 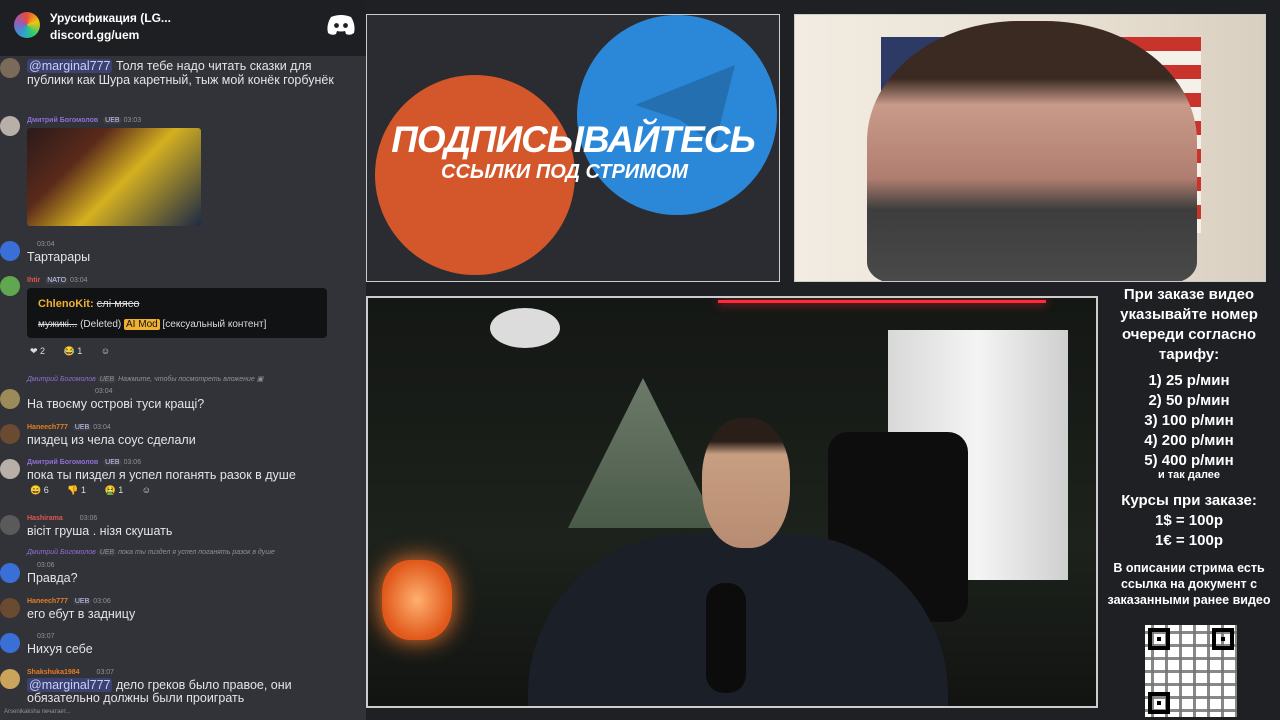 I want to click on reaction-bar: ❤ 2 😂 1 ☺, so click(x=74, y=351).